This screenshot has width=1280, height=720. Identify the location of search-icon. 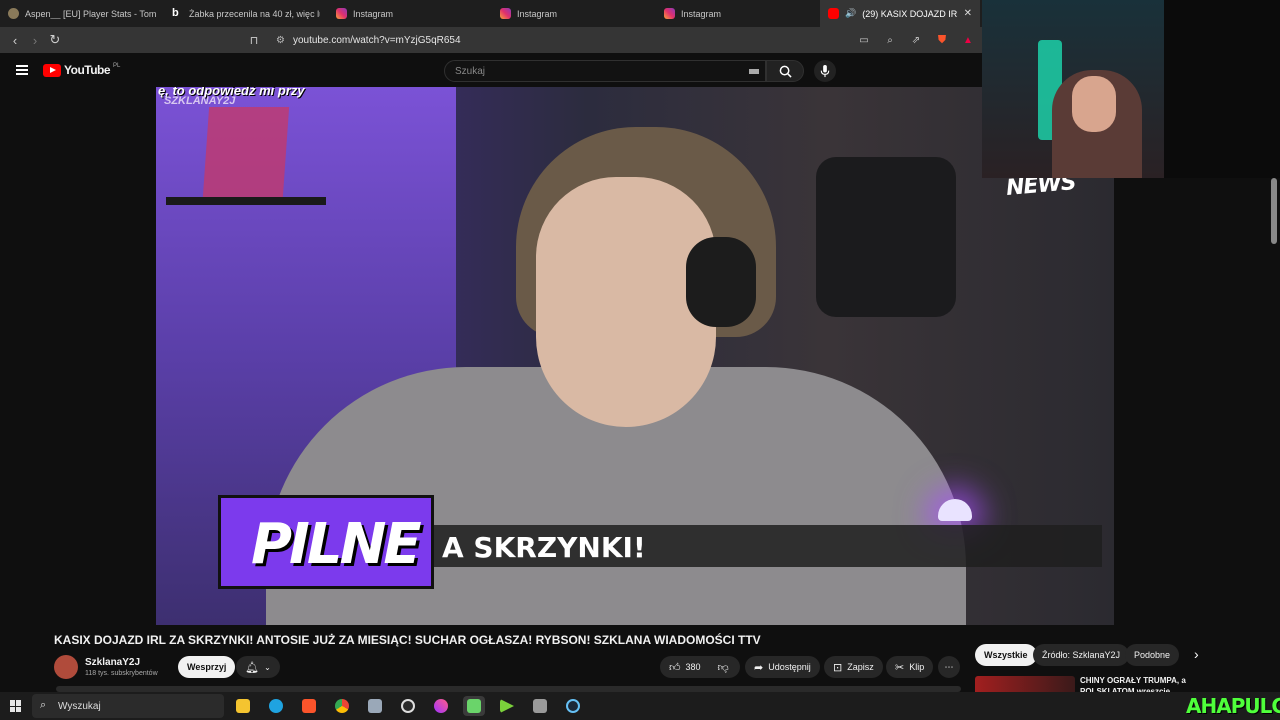
(785, 71).